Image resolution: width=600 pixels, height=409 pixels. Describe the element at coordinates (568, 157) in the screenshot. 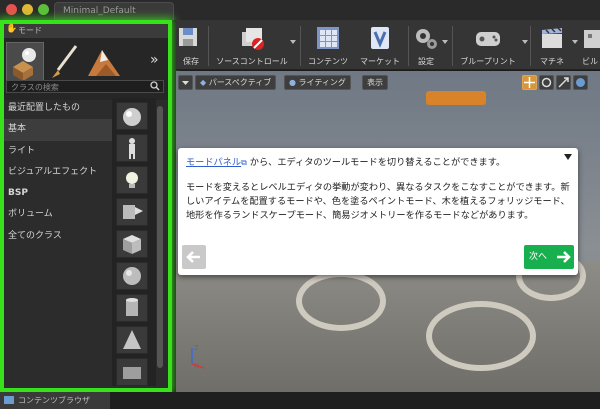

I see `tutorial-menu-icon` at that location.